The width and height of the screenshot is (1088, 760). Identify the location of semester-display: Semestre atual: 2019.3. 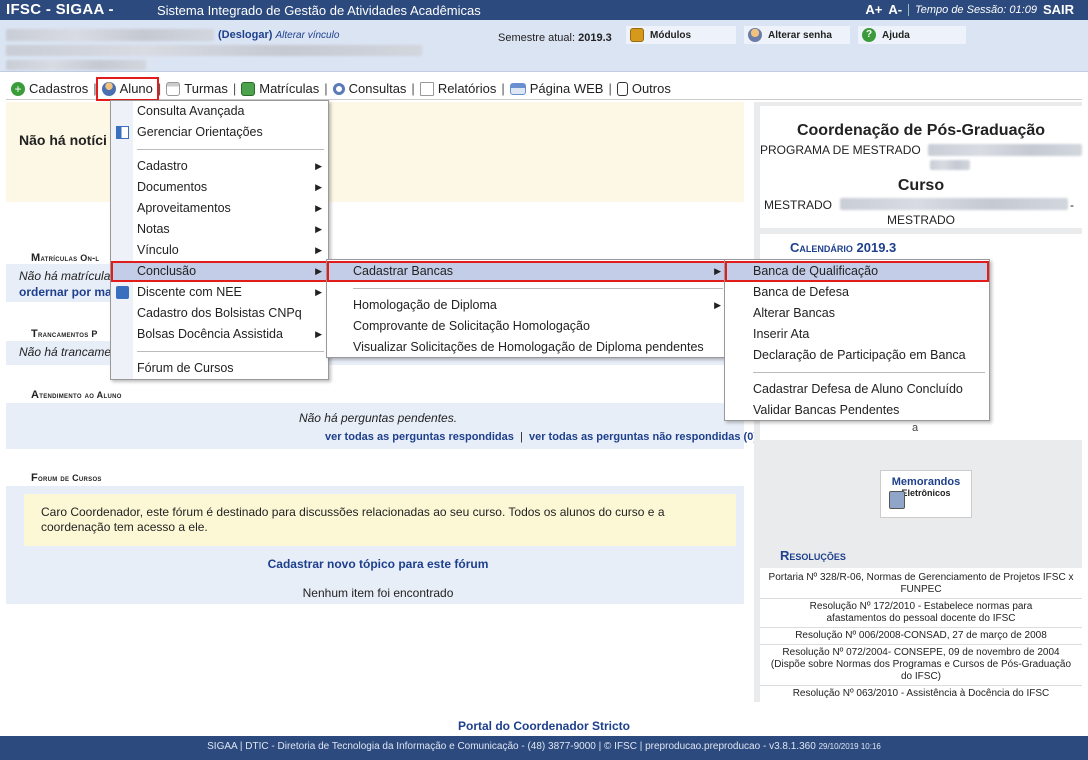
(555, 38).